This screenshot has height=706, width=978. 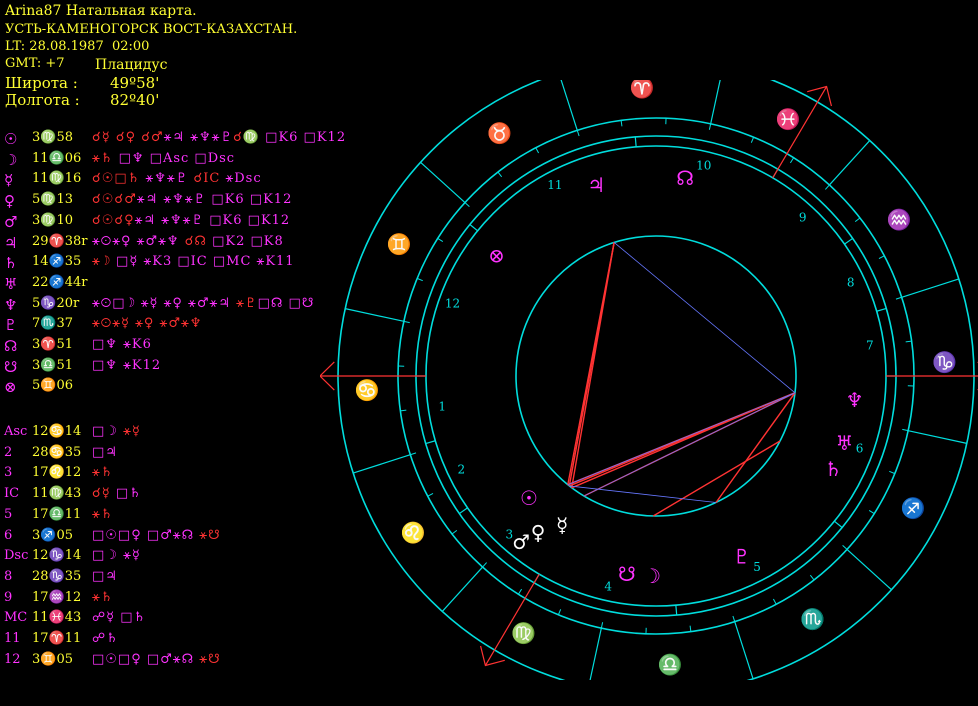 What do you see at coordinates (132, 431) in the screenshot?
I see `aspect-text: ⚹☿` at bounding box center [132, 431].